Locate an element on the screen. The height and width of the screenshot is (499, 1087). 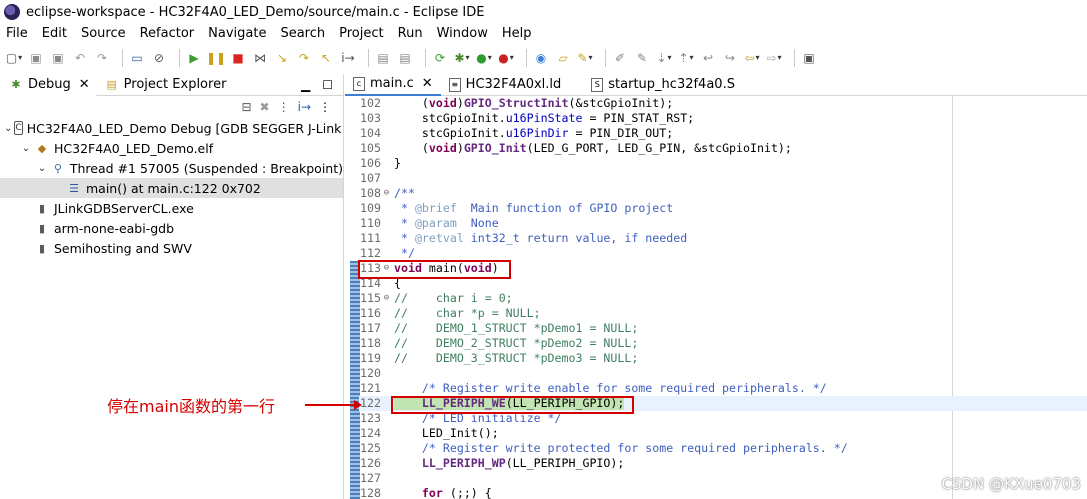
tree-item-process: ▮ Semihosting and SWV is located at coordinates (171, 248).